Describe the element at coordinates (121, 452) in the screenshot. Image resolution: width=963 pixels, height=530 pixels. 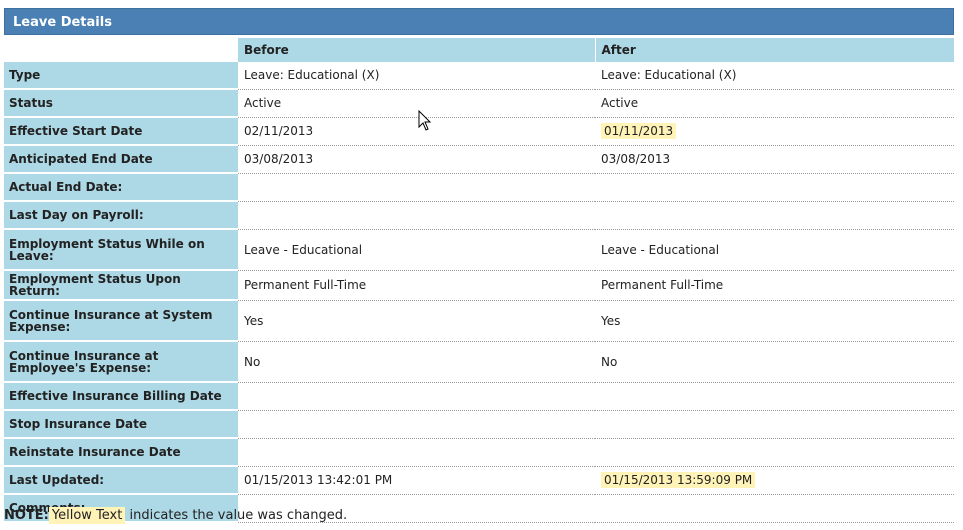
I see `row-label: Reinstate Insurance Date` at that location.